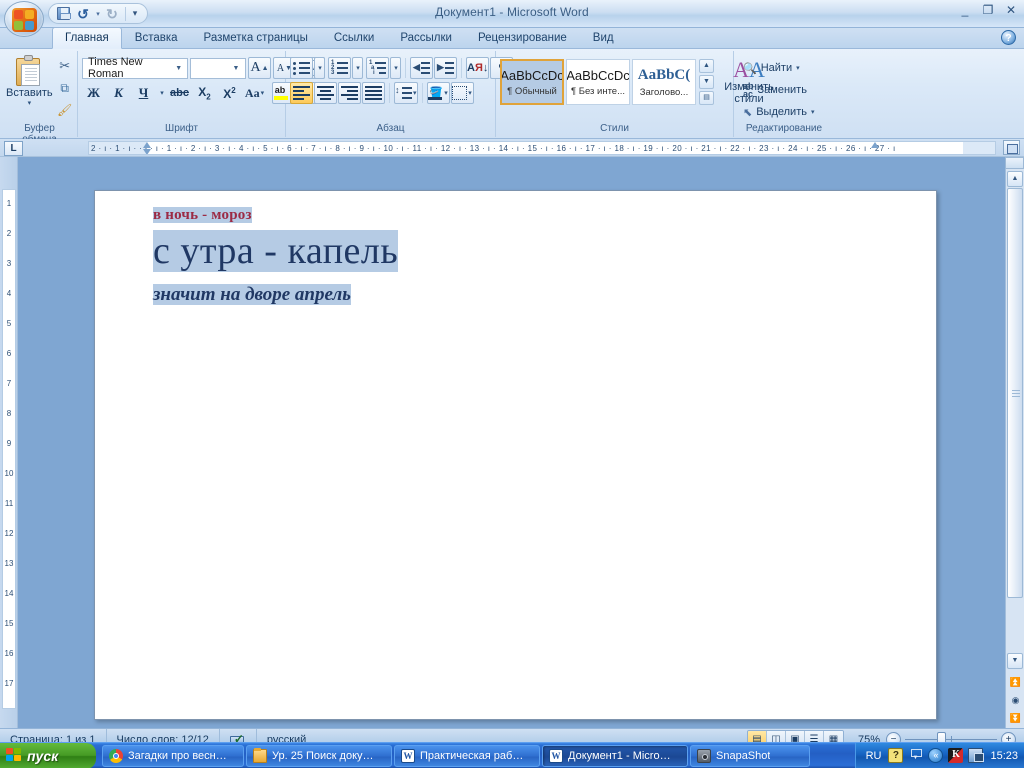 This screenshot has height=768, width=1024. I want to click on show-hidden-icons-icon, so click(936, 755).